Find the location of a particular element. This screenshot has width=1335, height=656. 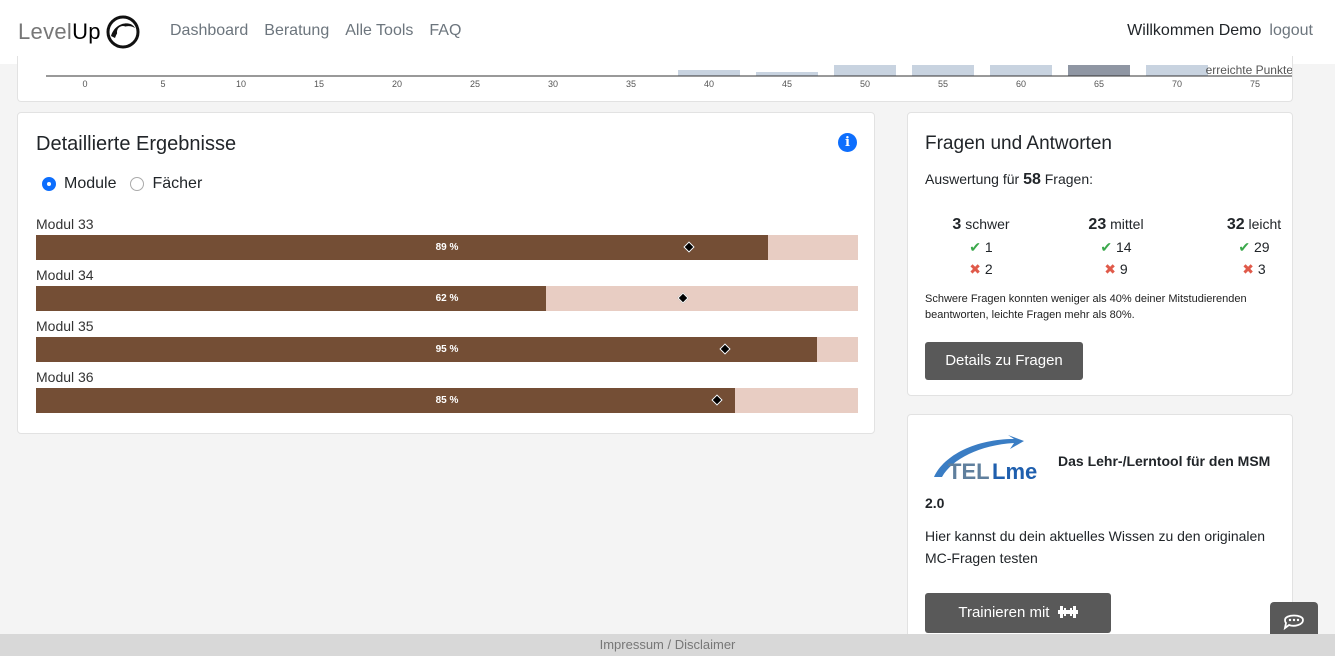

x-tick-label: 35 is located at coordinates (631, 84).